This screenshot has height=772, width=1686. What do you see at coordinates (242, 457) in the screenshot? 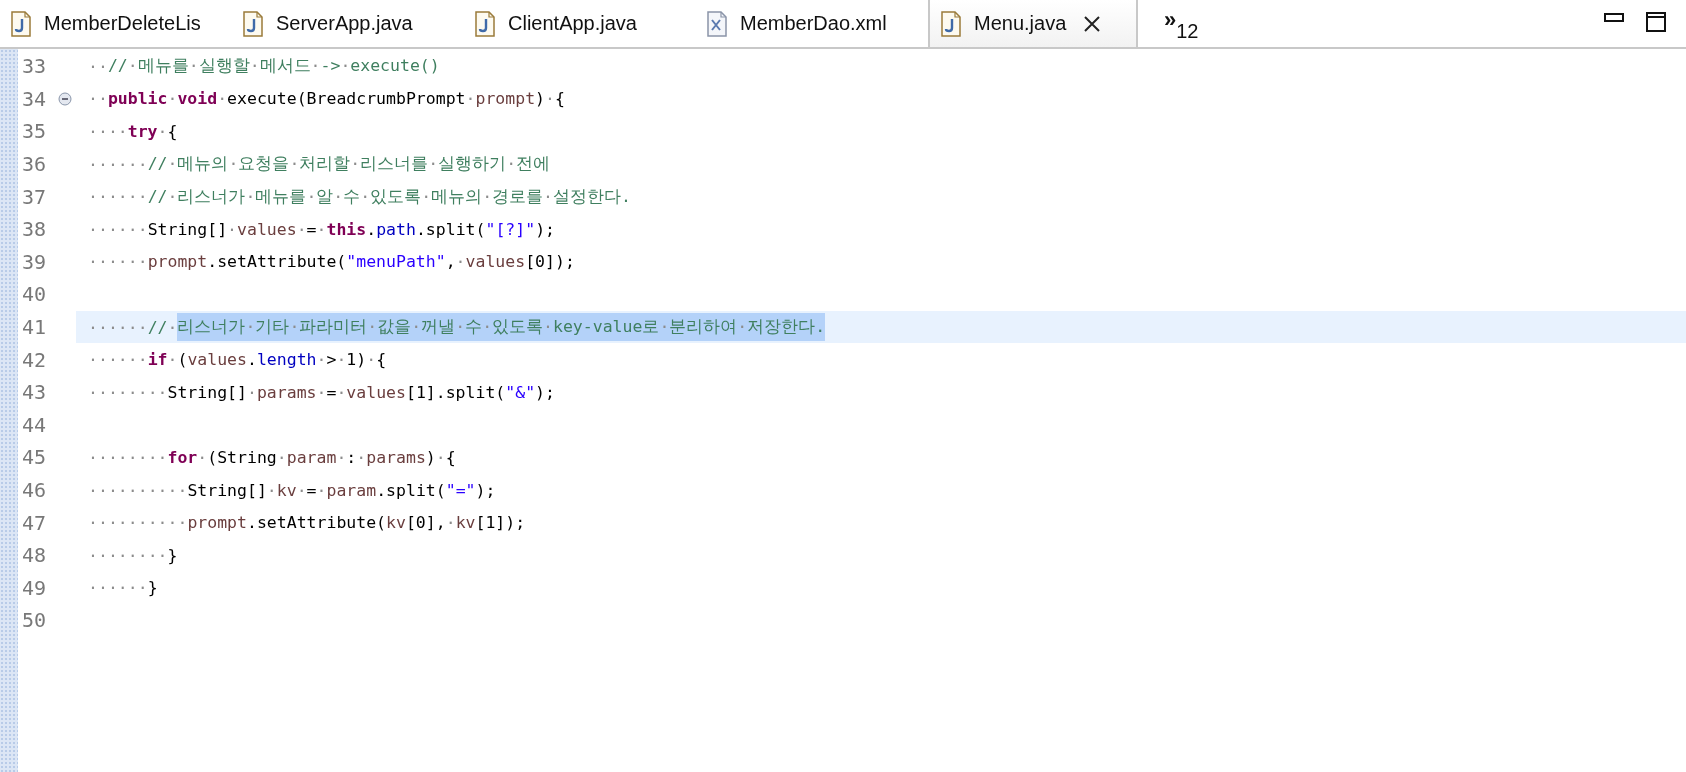
I see `code-text: ·(String·` at bounding box center [242, 457].